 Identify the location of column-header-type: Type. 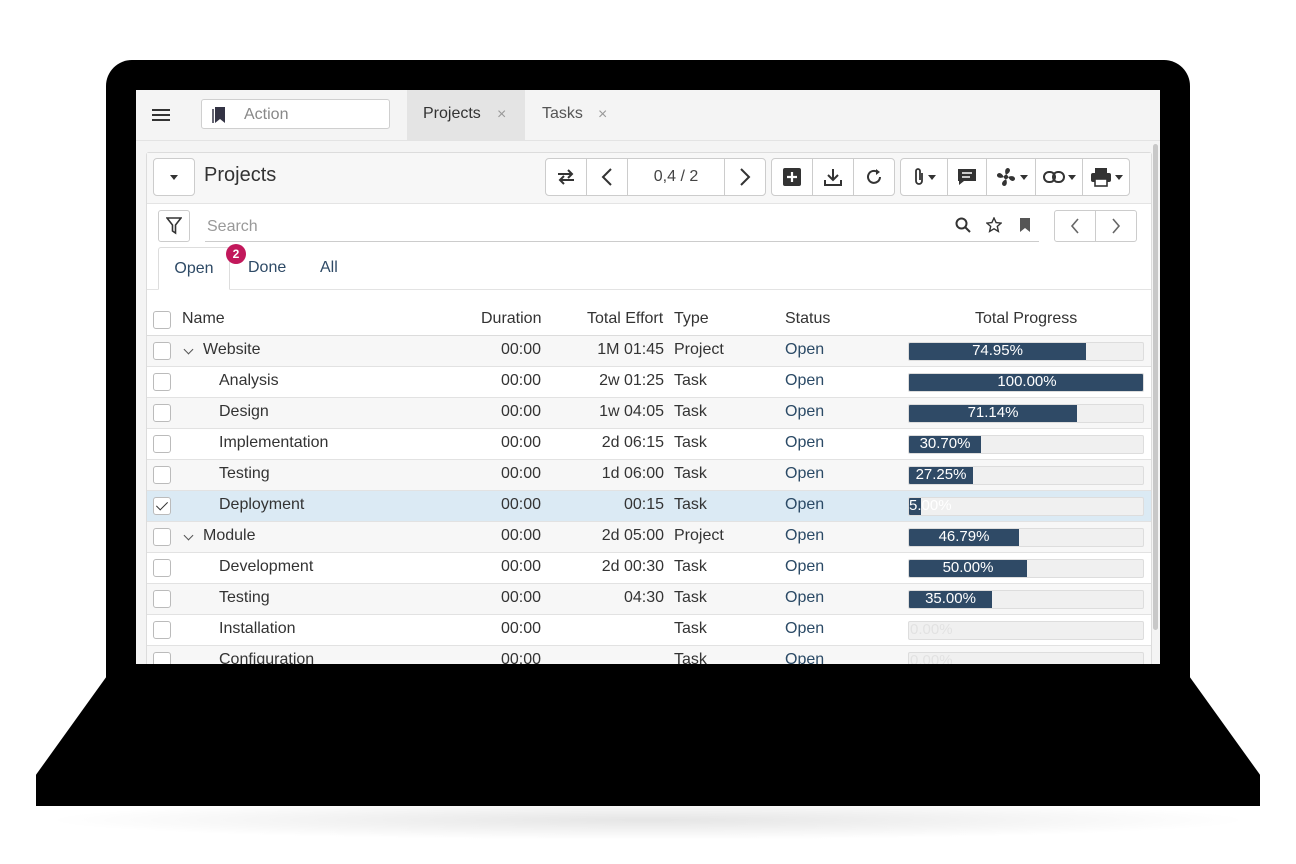
(691, 319).